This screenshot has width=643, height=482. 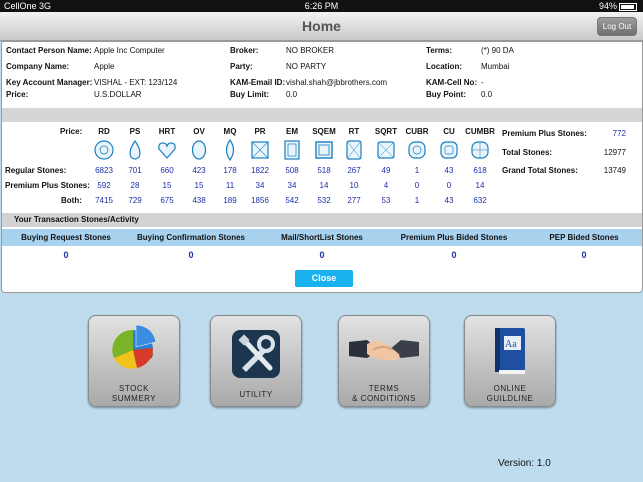 What do you see at coordinates (324, 185) in the screenshot?
I see `premium-count-sqem: 14` at bounding box center [324, 185].